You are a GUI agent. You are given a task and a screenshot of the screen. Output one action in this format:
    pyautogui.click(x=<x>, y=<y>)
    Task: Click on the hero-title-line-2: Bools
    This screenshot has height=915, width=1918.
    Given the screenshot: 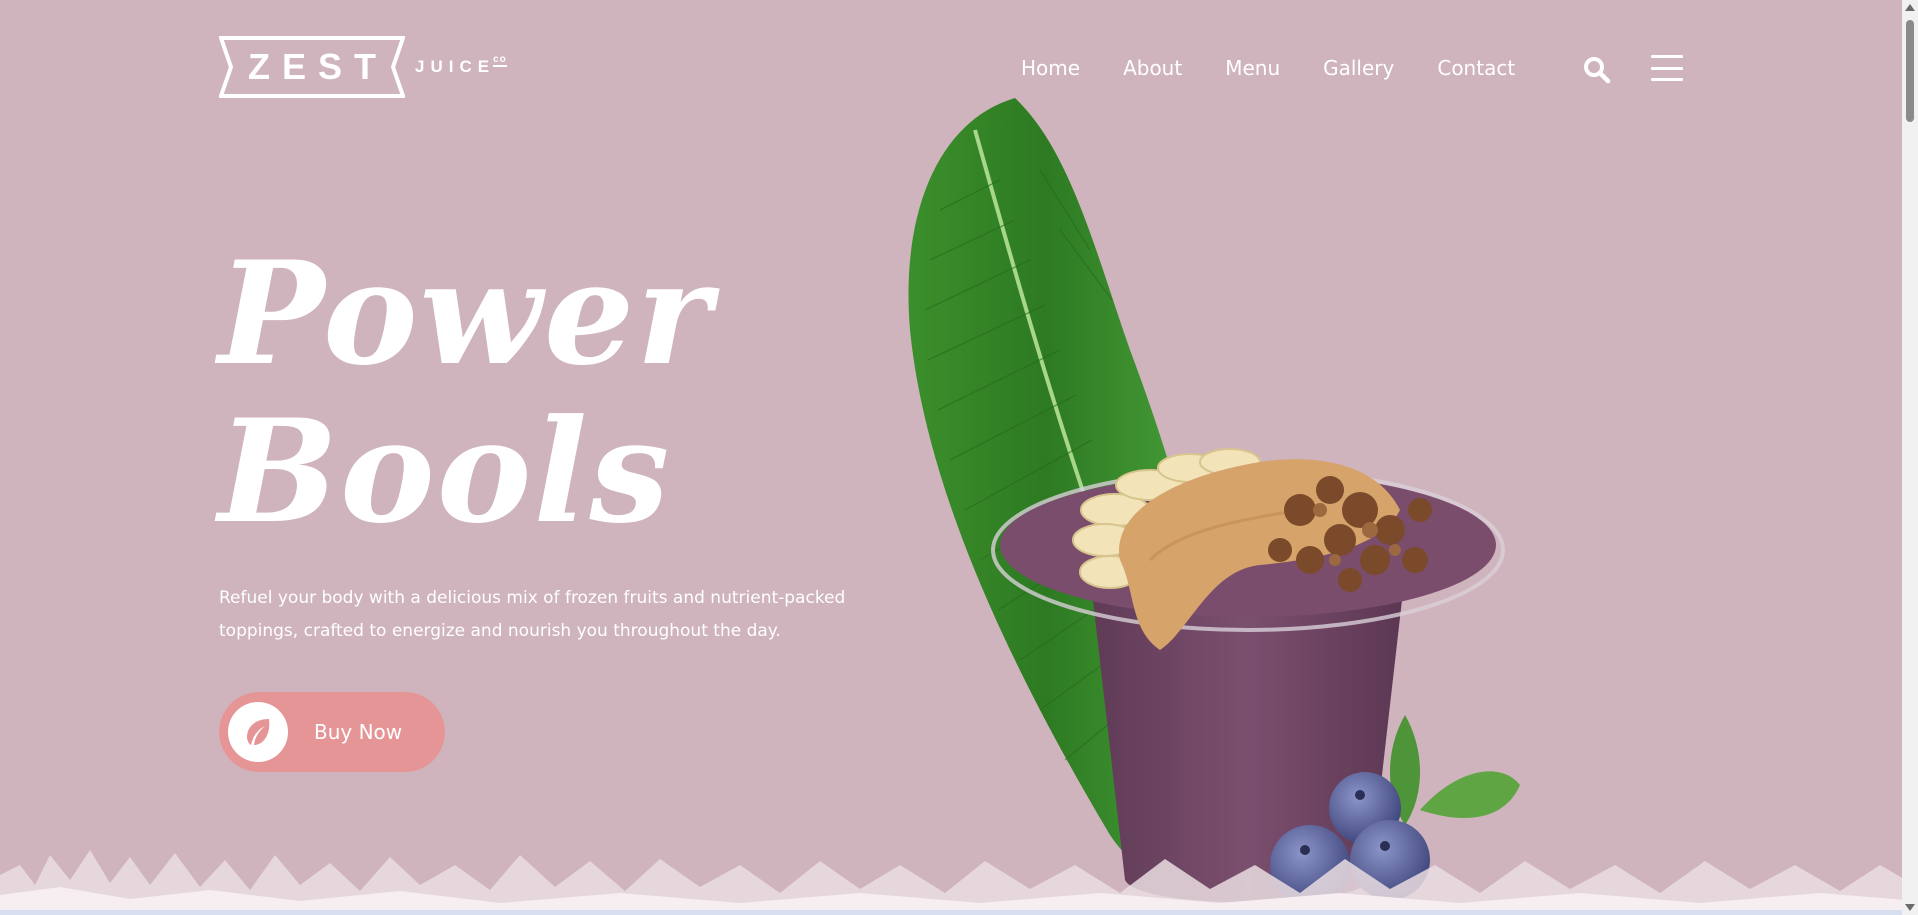 What is the action you would take?
    pyautogui.click(x=445, y=472)
    